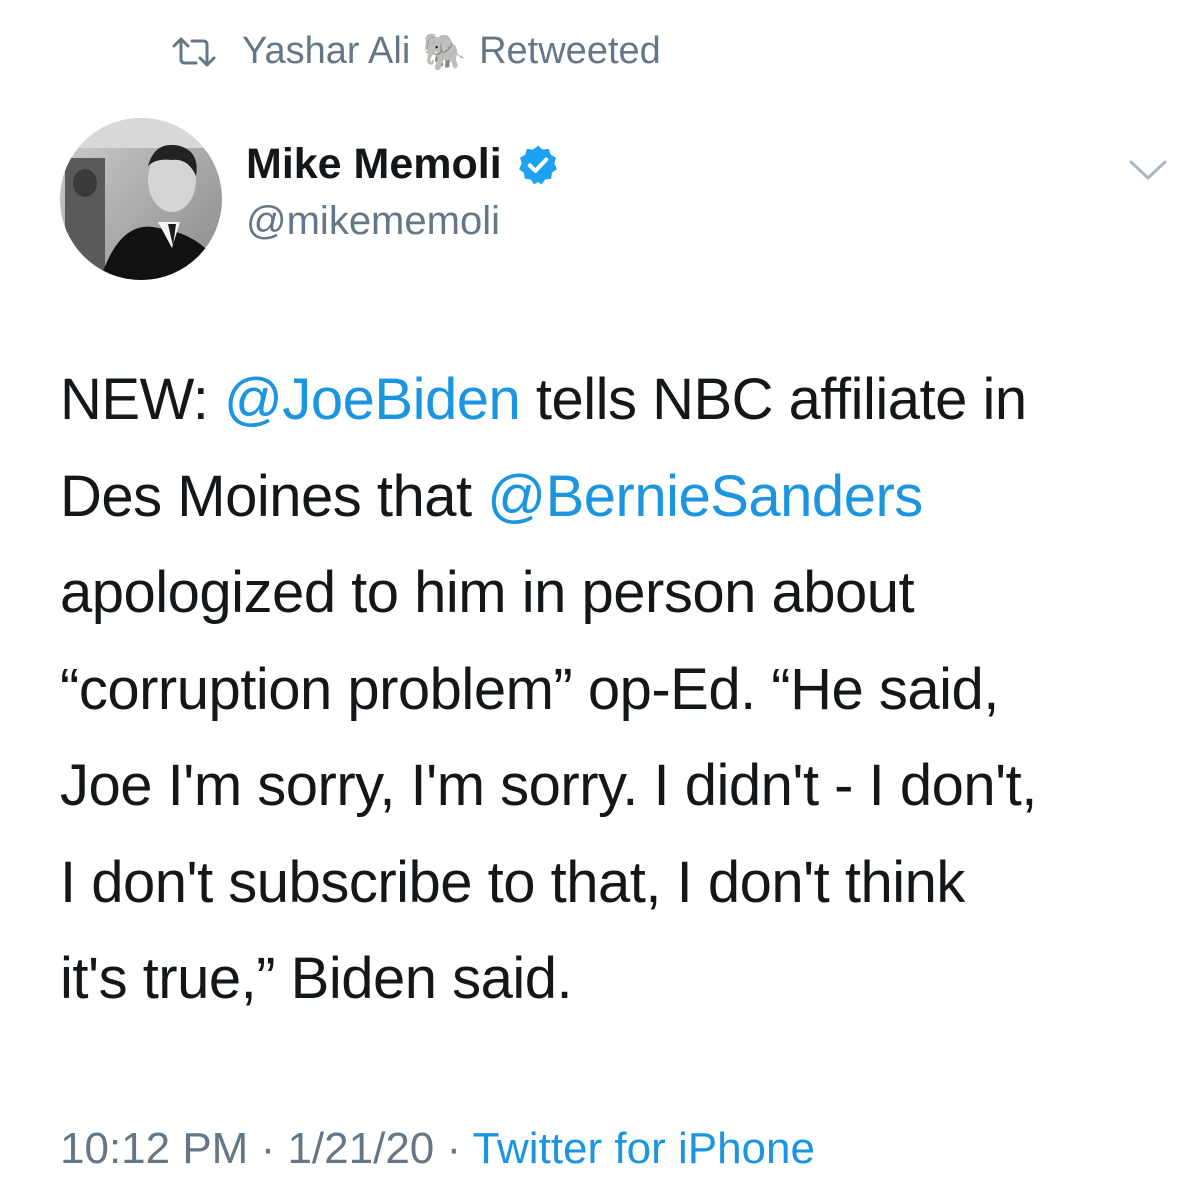  Describe the element at coordinates (274, 496) in the screenshot. I see `tweet-text-segment: Des Moines that` at that location.